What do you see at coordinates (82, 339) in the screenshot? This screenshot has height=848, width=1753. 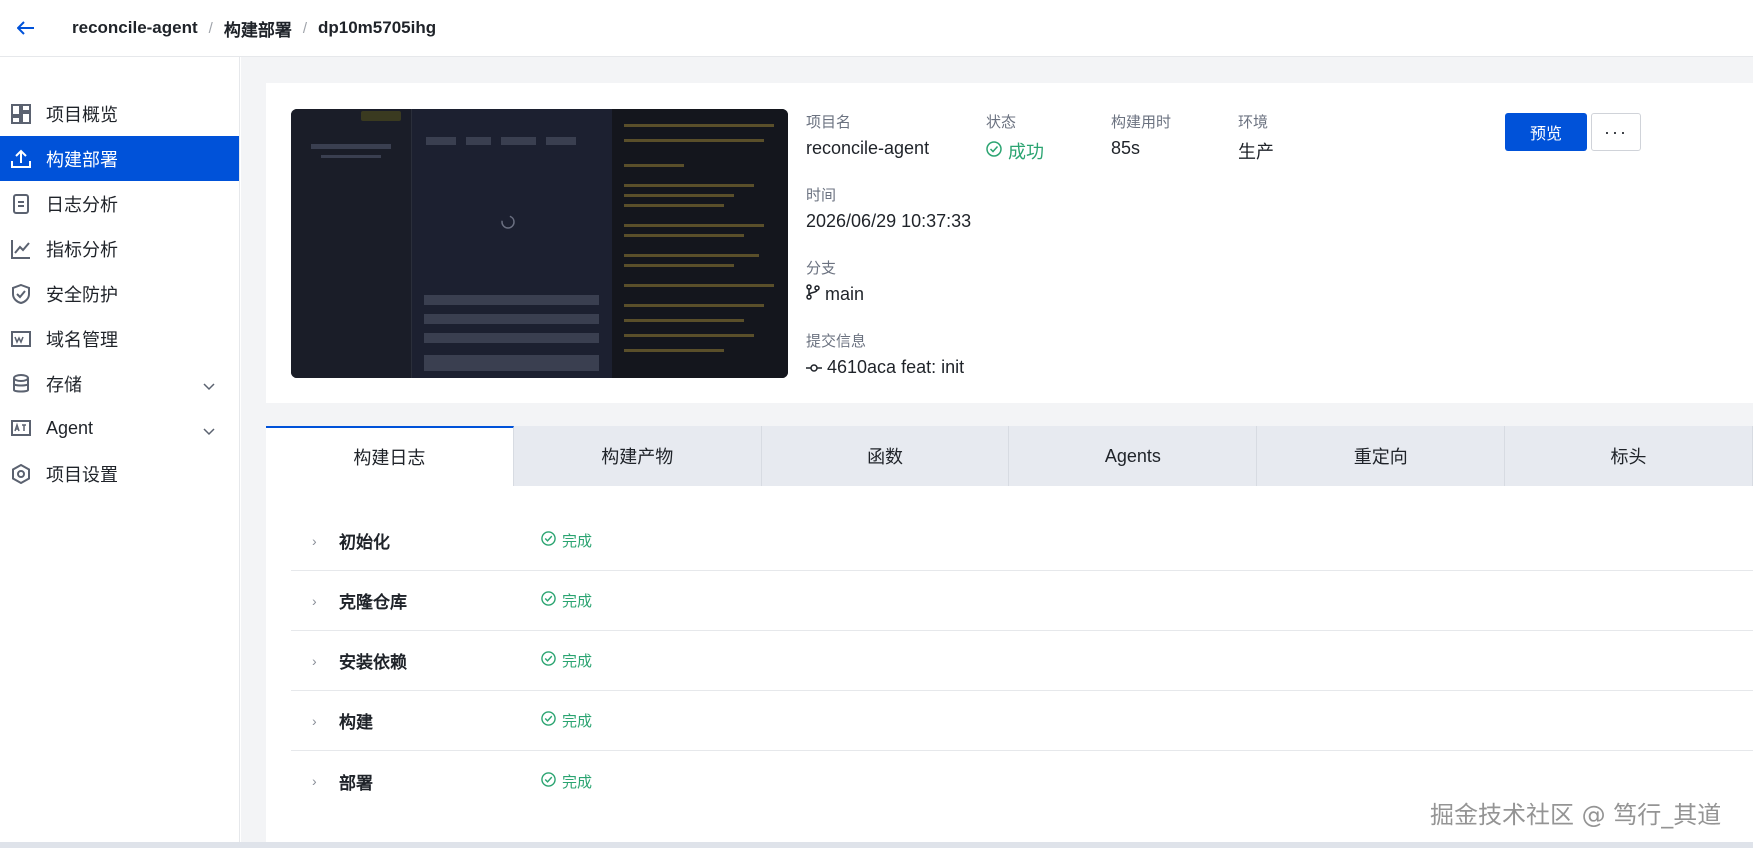 I see `sidebar-item-label: 域名管理` at bounding box center [82, 339].